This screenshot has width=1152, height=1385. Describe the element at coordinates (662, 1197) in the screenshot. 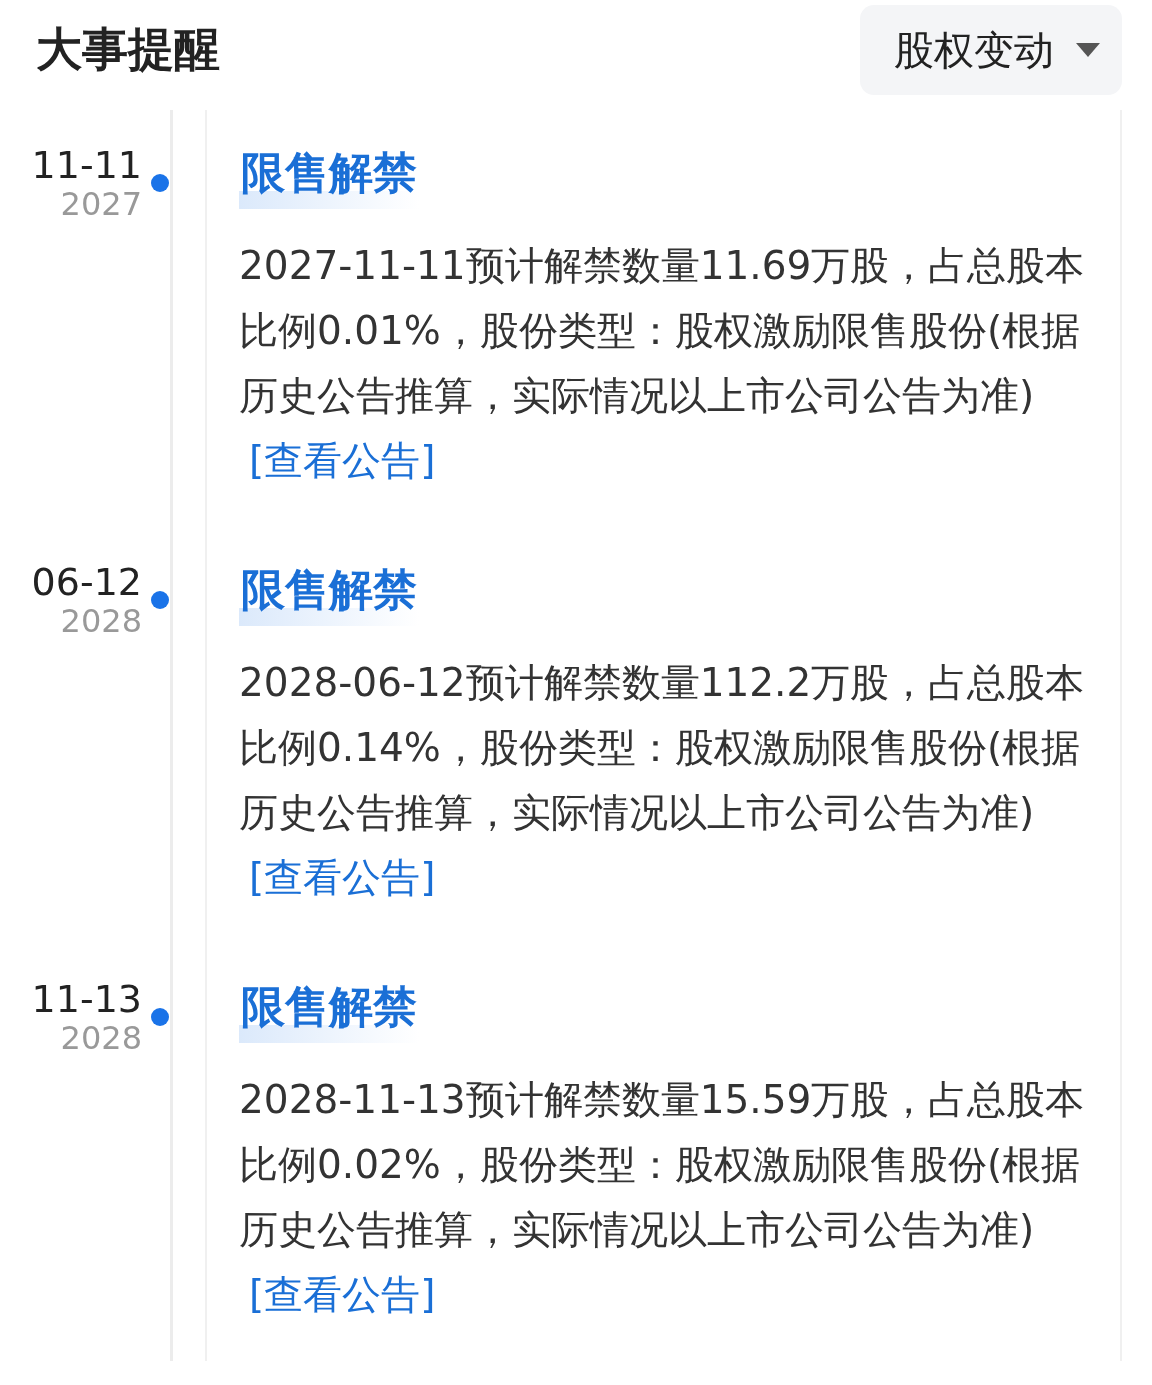

I see `event-description: 2028-11-13预计解禁数量15.59万股，占总股本比例0.02%，股份类型：股权激励限售股份(根据历史公告推算，实际情况以上市公司公告为准) [查看公告]` at that location.